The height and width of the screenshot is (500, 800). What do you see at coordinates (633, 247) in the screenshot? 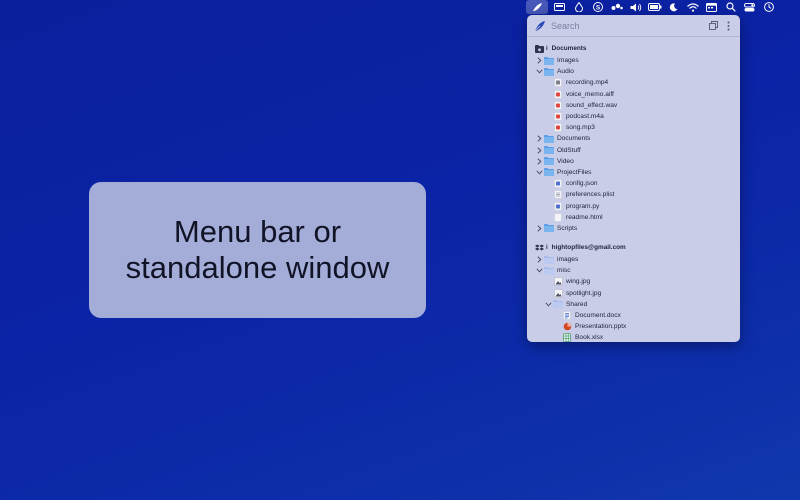
I see `section-header: i hightopfiles@gmail.com` at bounding box center [633, 247].